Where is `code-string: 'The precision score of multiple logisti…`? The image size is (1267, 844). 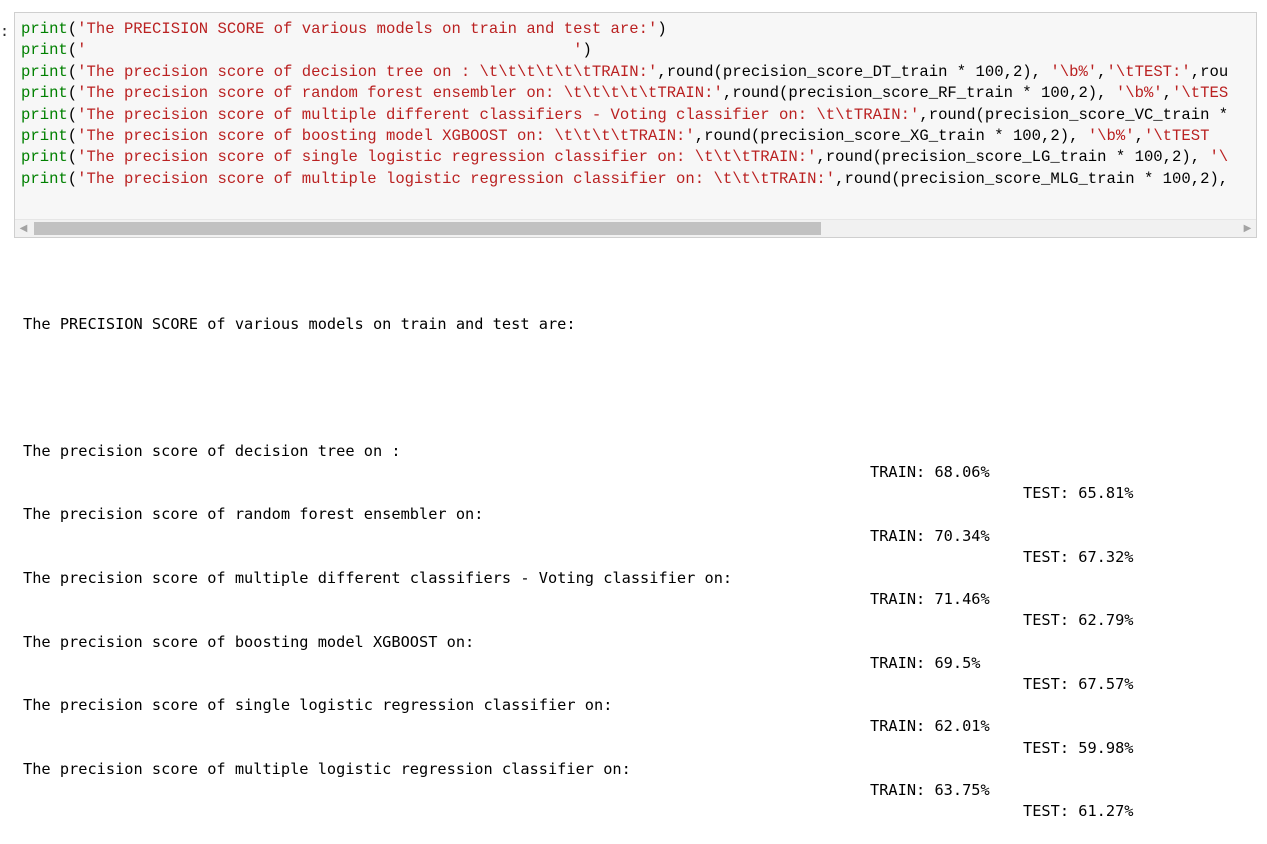
code-string: 'The precision score of multiple logisti… is located at coordinates (456, 178).